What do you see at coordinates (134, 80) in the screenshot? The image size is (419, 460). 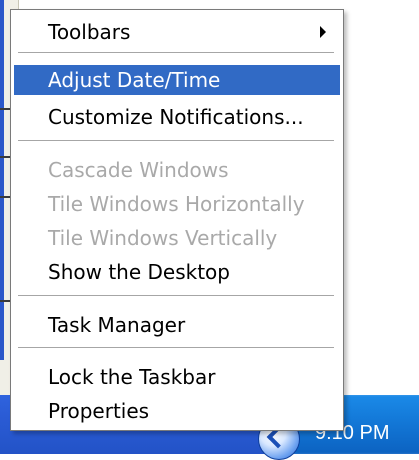 I see `menu-item-label: Adjust Date/Time` at bounding box center [134, 80].